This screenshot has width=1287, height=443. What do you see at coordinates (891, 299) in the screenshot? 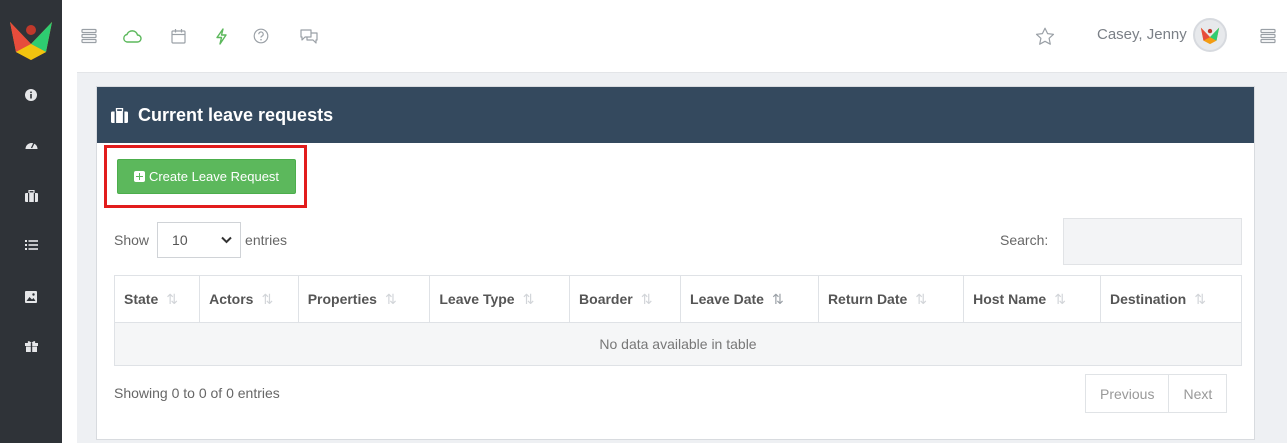
I see `column-header-return-date: Return Date ⇅` at bounding box center [891, 299].